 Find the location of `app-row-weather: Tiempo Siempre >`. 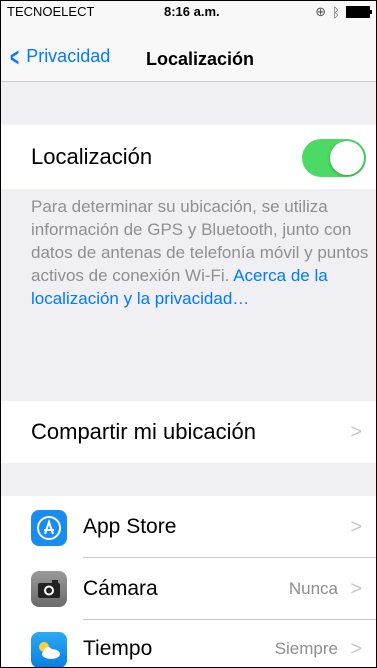

app-row-weather: Tiempo Siempre > is located at coordinates (188, 643).